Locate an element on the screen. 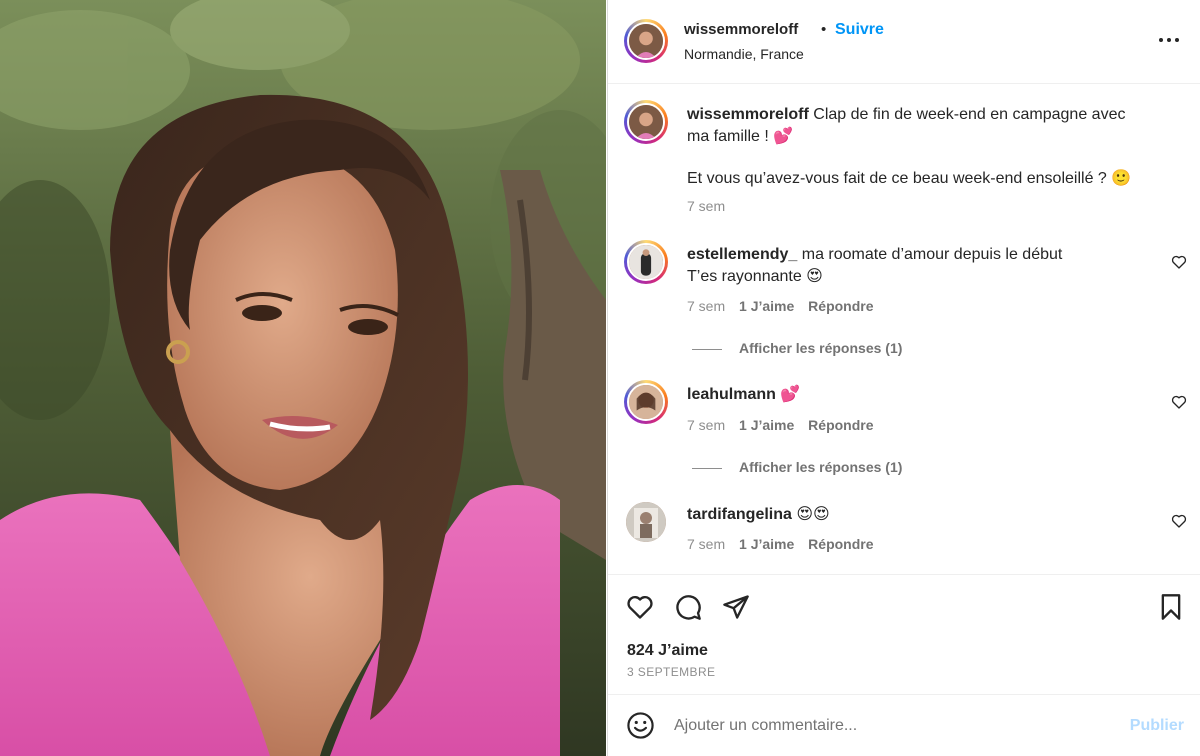  caption-time: 7 sem is located at coordinates (706, 206).